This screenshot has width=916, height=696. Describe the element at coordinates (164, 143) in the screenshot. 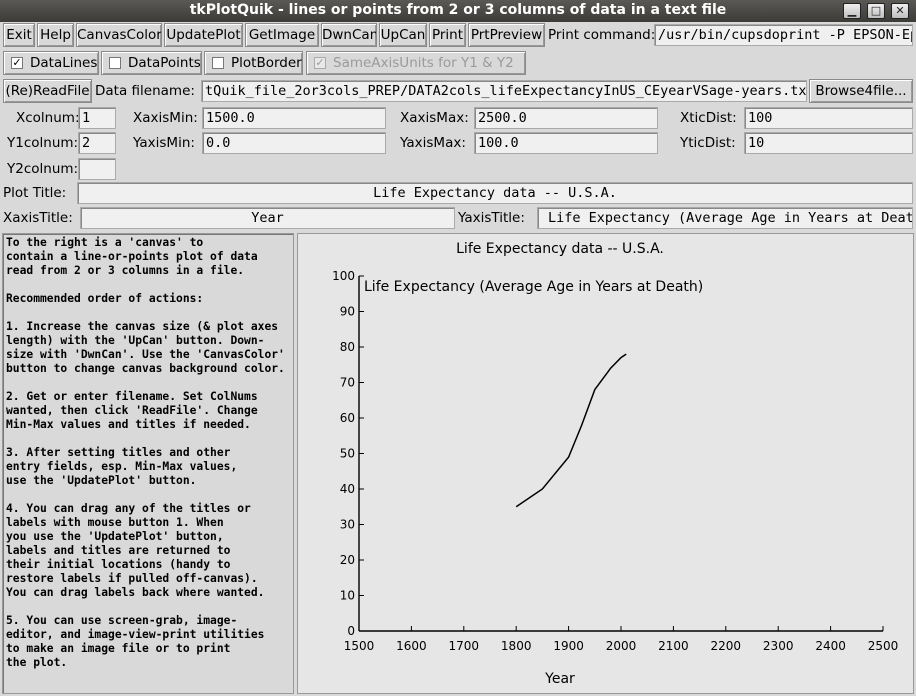

I see `yaxismin-label: YaxisMin:` at that location.